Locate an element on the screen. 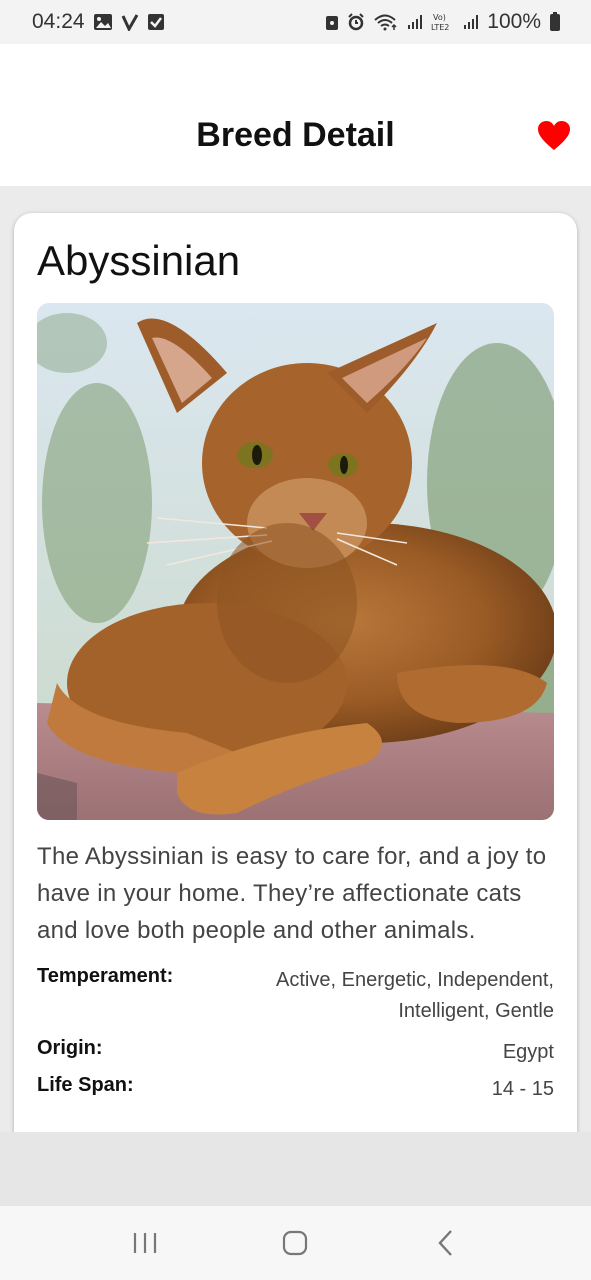 This screenshot has width=591, height=1280. home-button is located at coordinates (295, 1243).